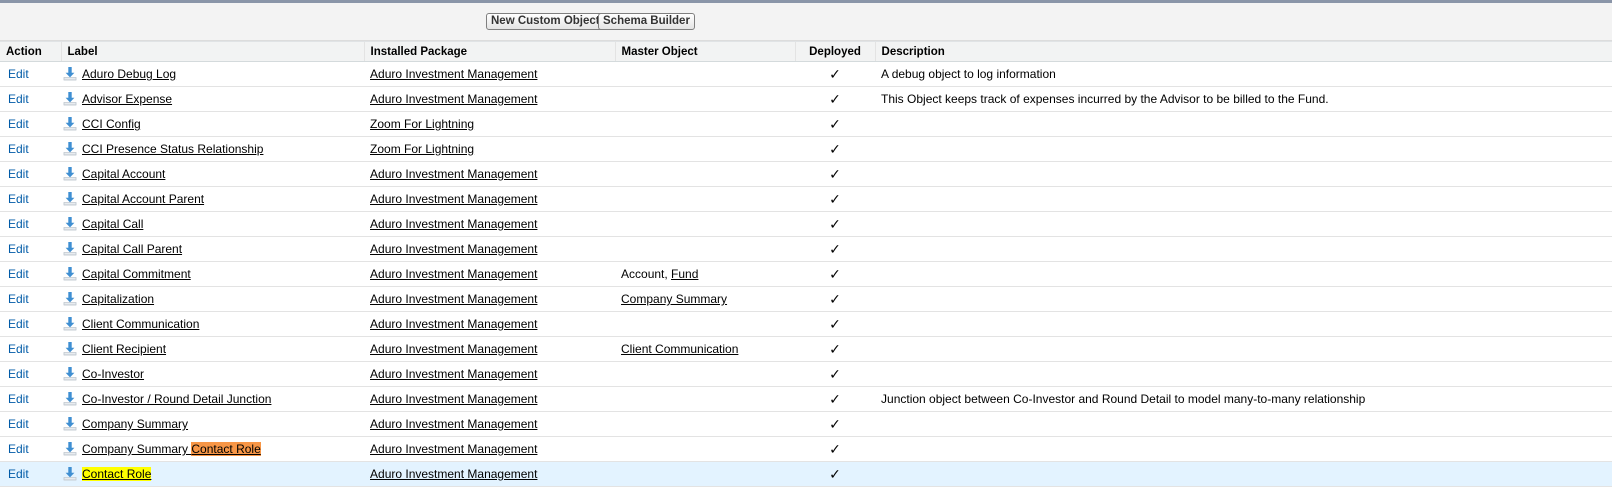  Describe the element at coordinates (112, 224) in the screenshot. I see `object-label-link: Capital Call` at that location.